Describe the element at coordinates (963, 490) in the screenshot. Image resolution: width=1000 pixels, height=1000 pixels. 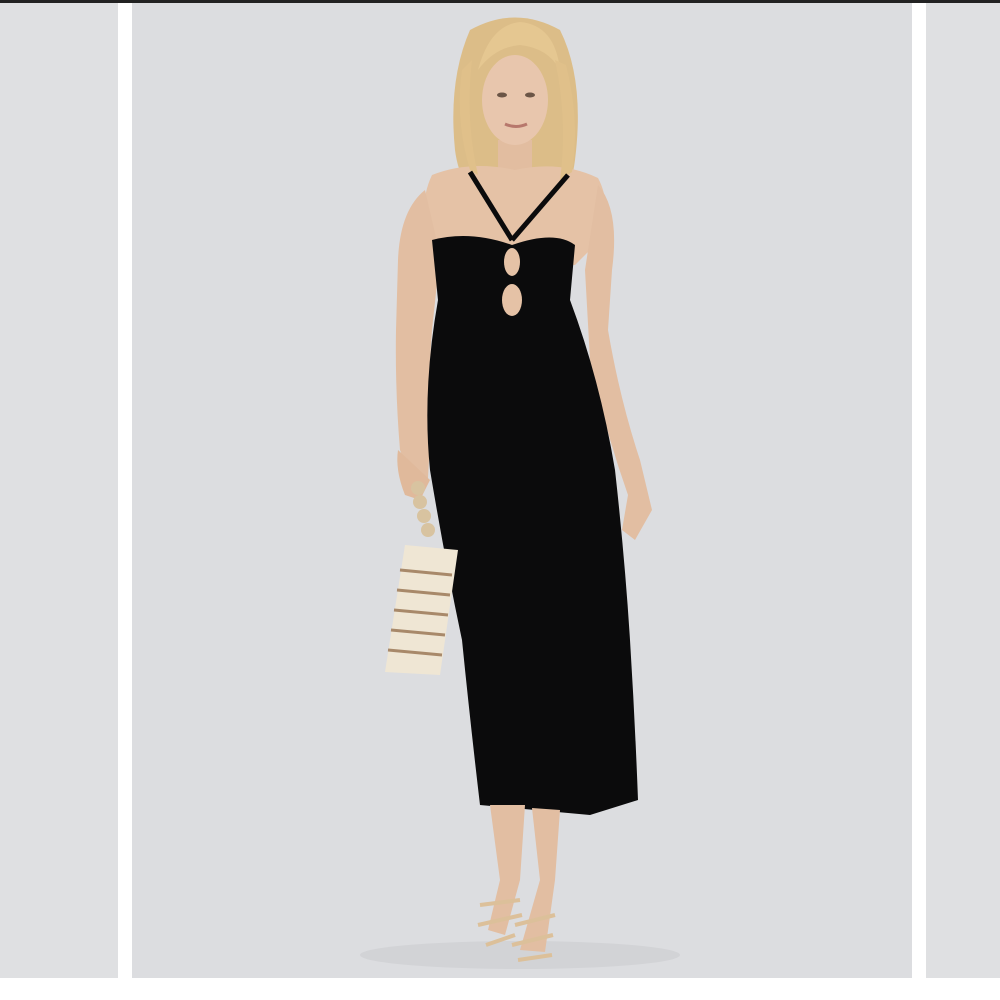
I see `next-image-thumbnail` at that location.